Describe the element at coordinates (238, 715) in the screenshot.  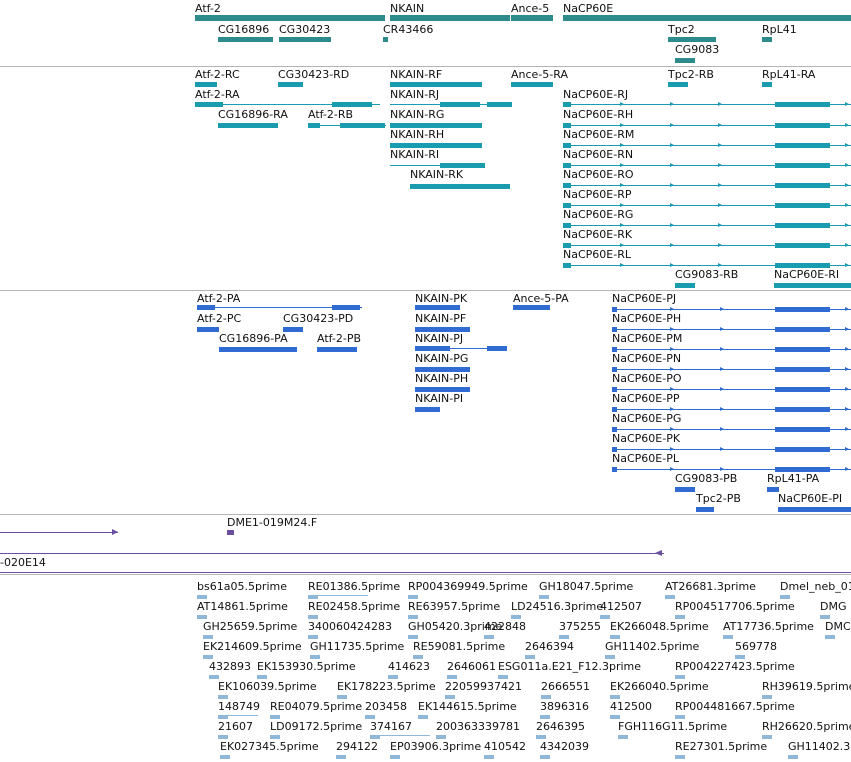
I see `est-line-b` at that location.